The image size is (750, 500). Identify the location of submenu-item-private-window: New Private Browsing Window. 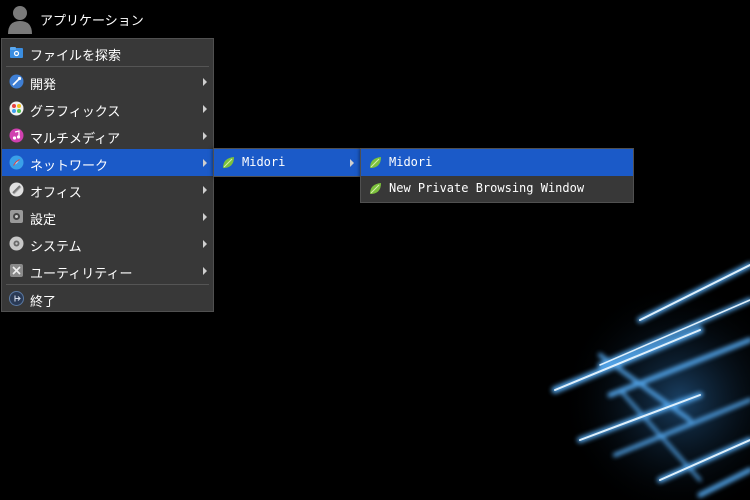
(497, 188).